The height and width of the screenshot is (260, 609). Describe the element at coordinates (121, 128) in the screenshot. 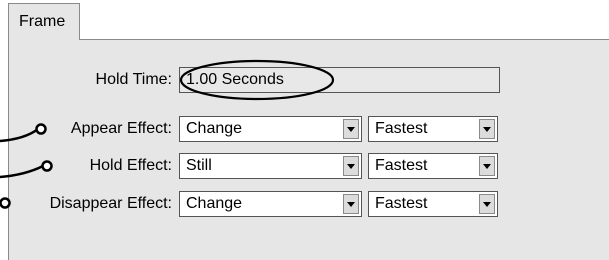

I see `appear-effect-label: Appear Effect:` at that location.